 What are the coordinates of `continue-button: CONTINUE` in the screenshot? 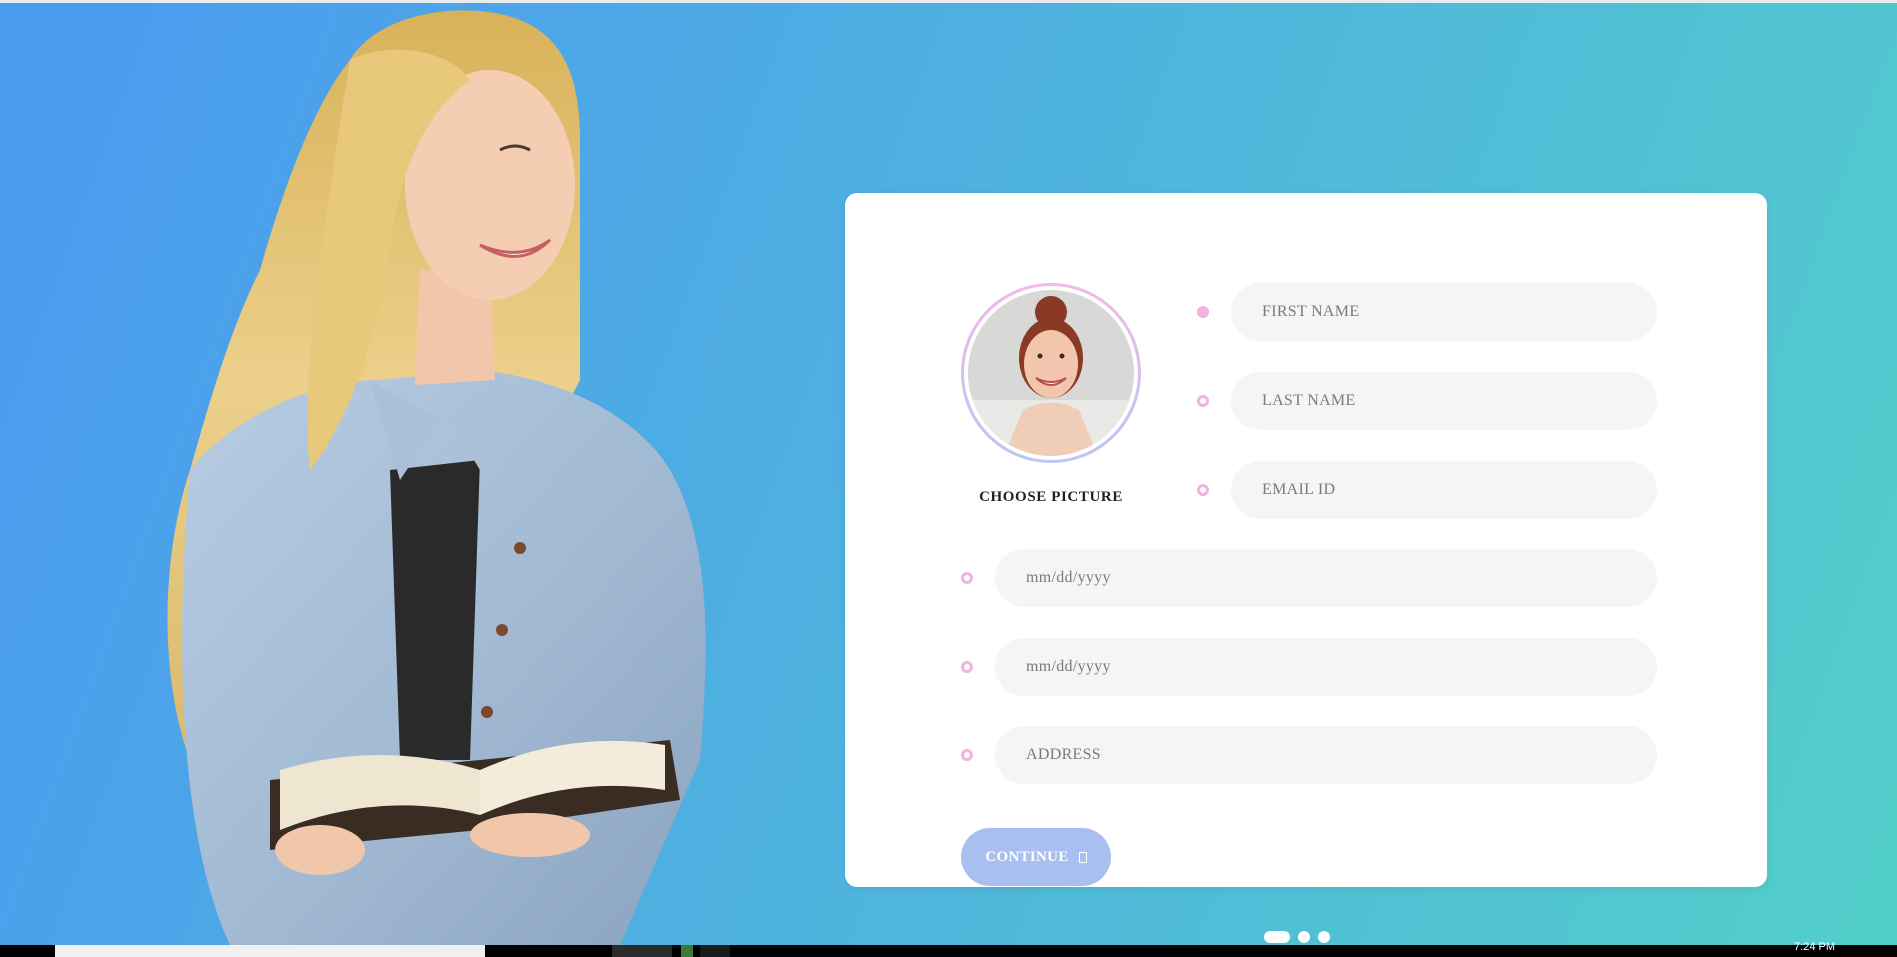 It's located at (1036, 857).